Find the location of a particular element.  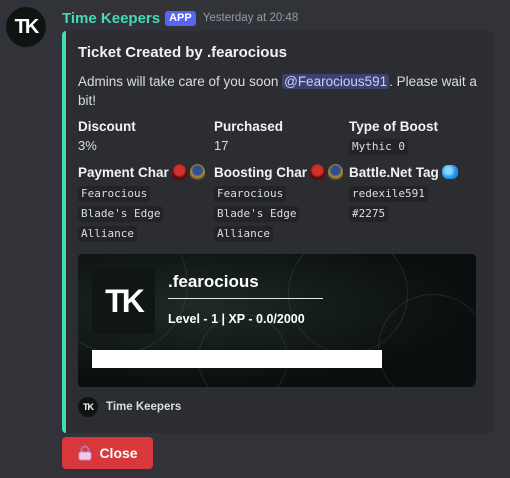

field-value: 17 is located at coordinates (221, 145).